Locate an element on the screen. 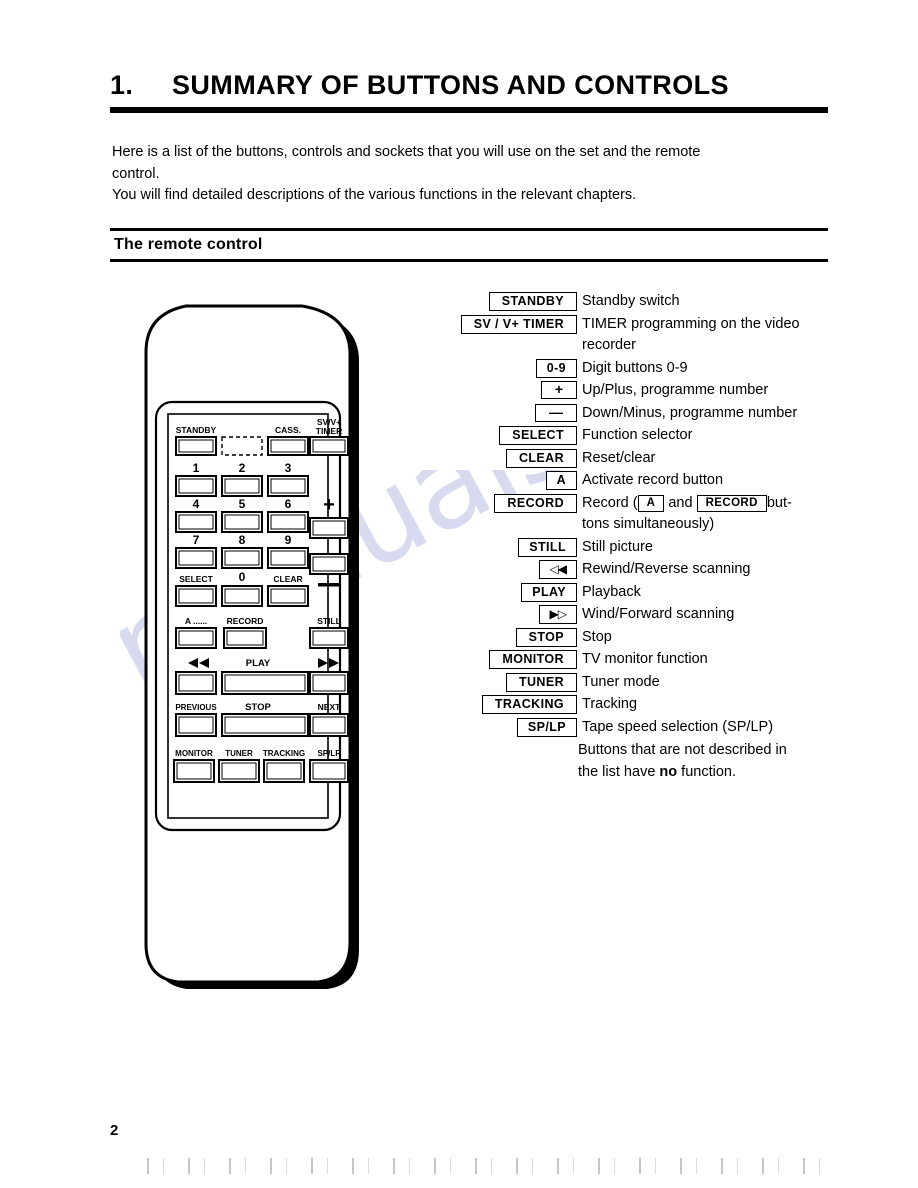 This screenshot has width=918, height=1188. footnote-line-2: the list have no function. is located at coordinates (709, 773).